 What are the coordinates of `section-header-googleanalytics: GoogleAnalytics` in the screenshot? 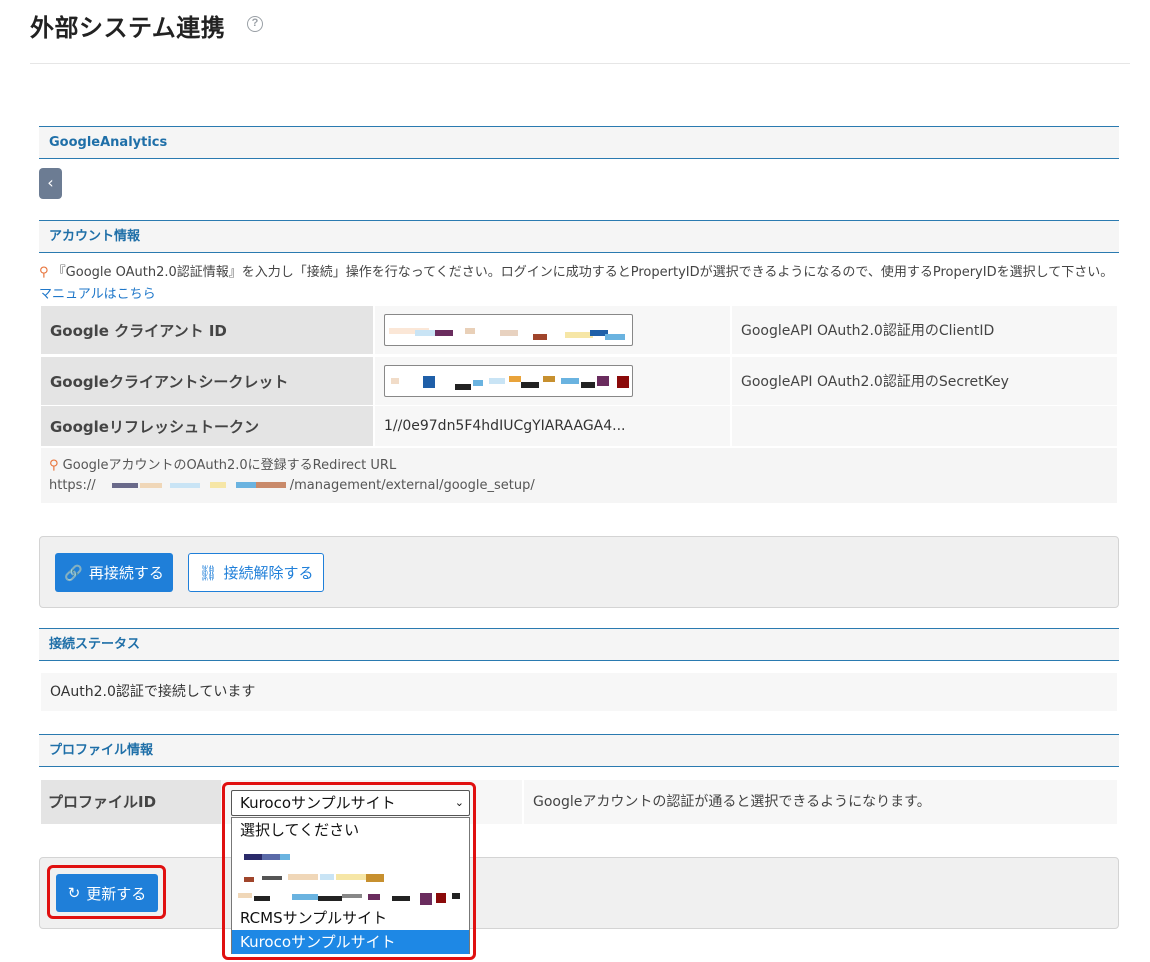 It's located at (579, 142).